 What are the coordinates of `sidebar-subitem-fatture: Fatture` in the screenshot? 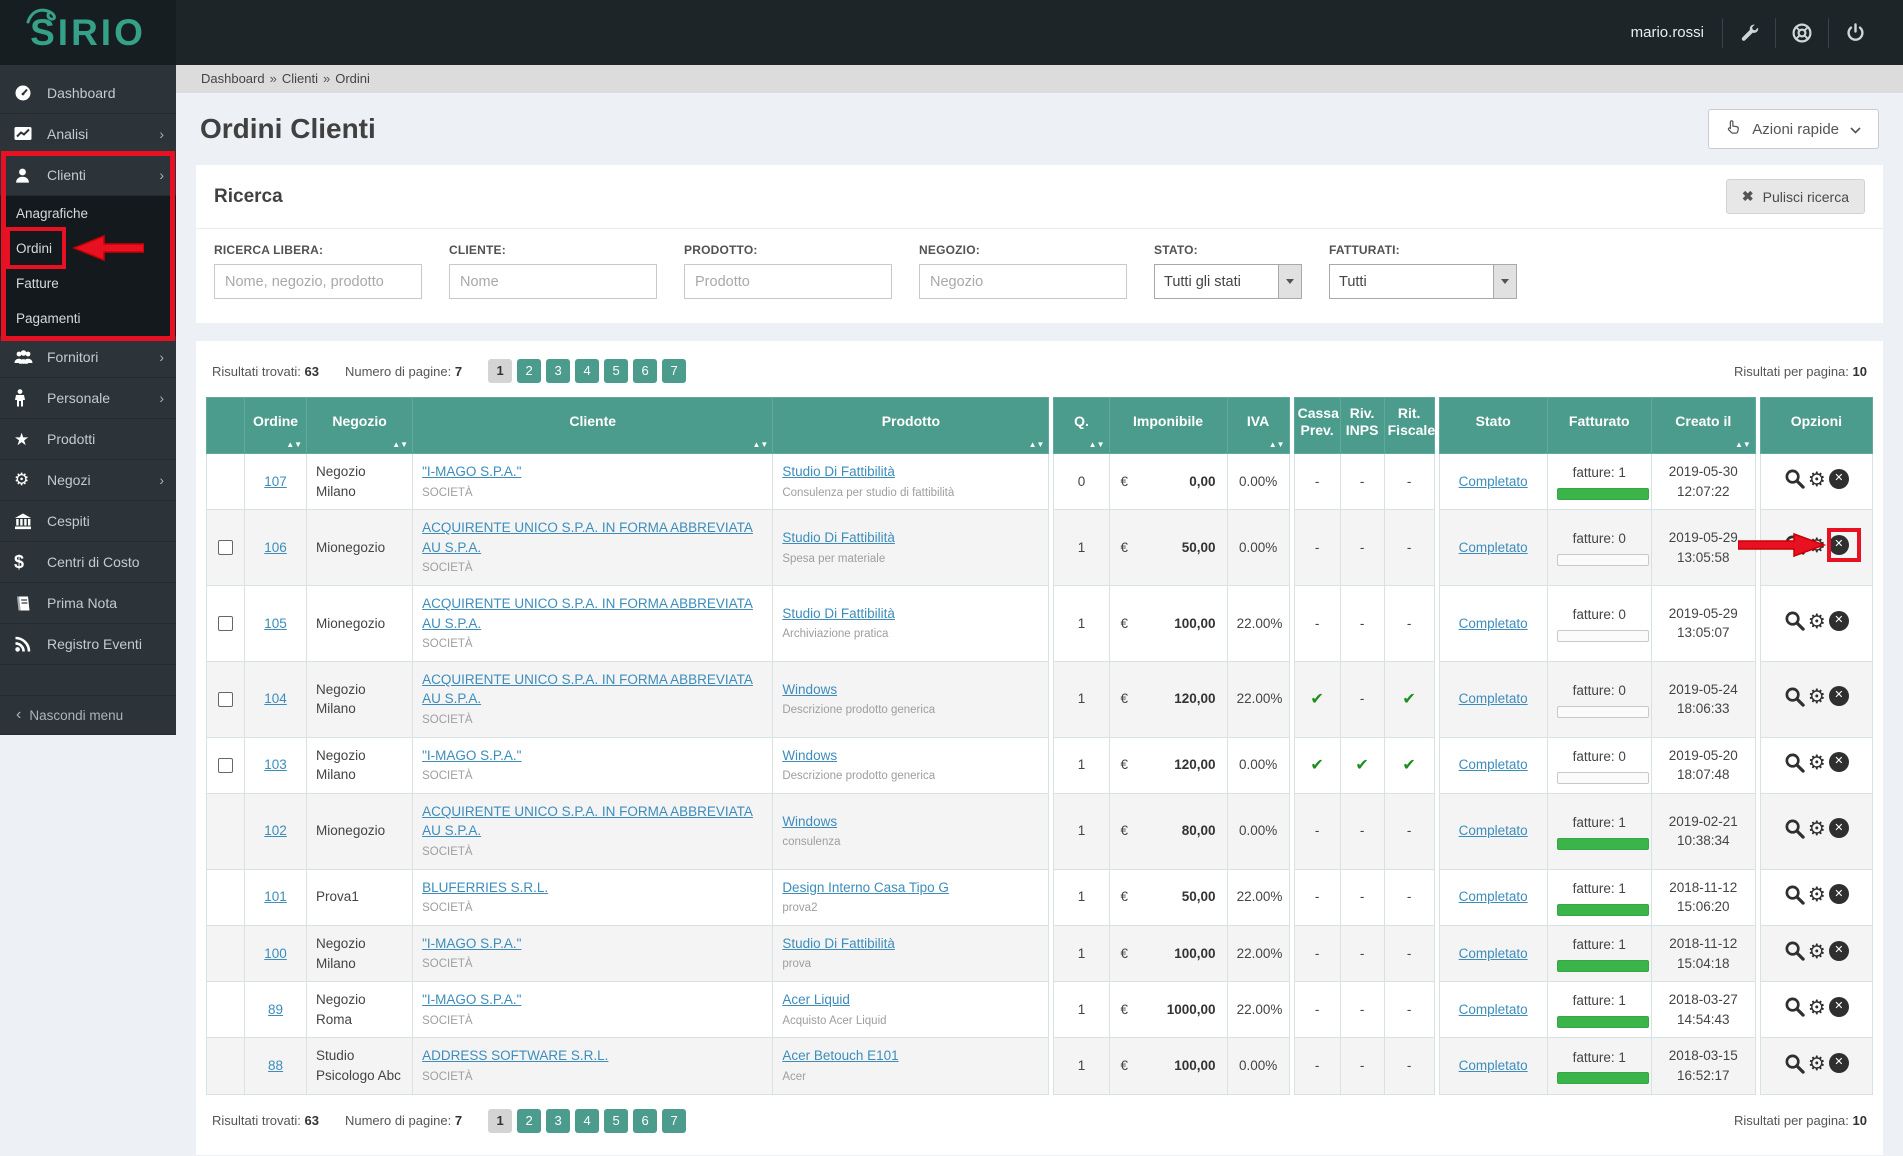 It's located at (88, 283).